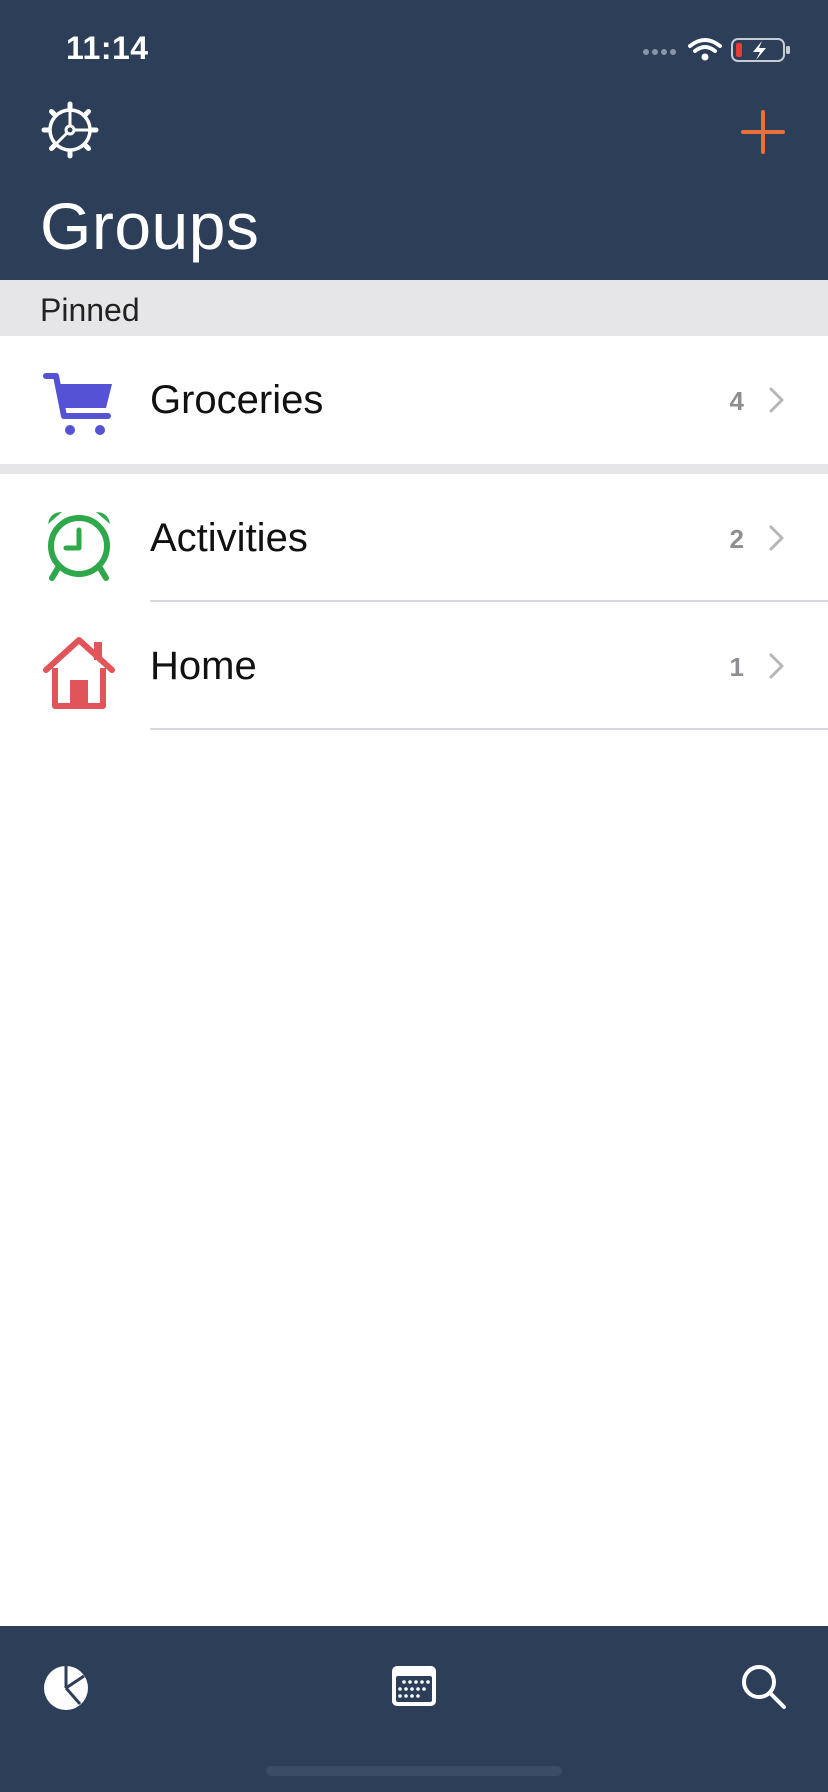 This screenshot has width=828, height=1792. I want to click on group-row-activities: Activities 2, so click(414, 538).